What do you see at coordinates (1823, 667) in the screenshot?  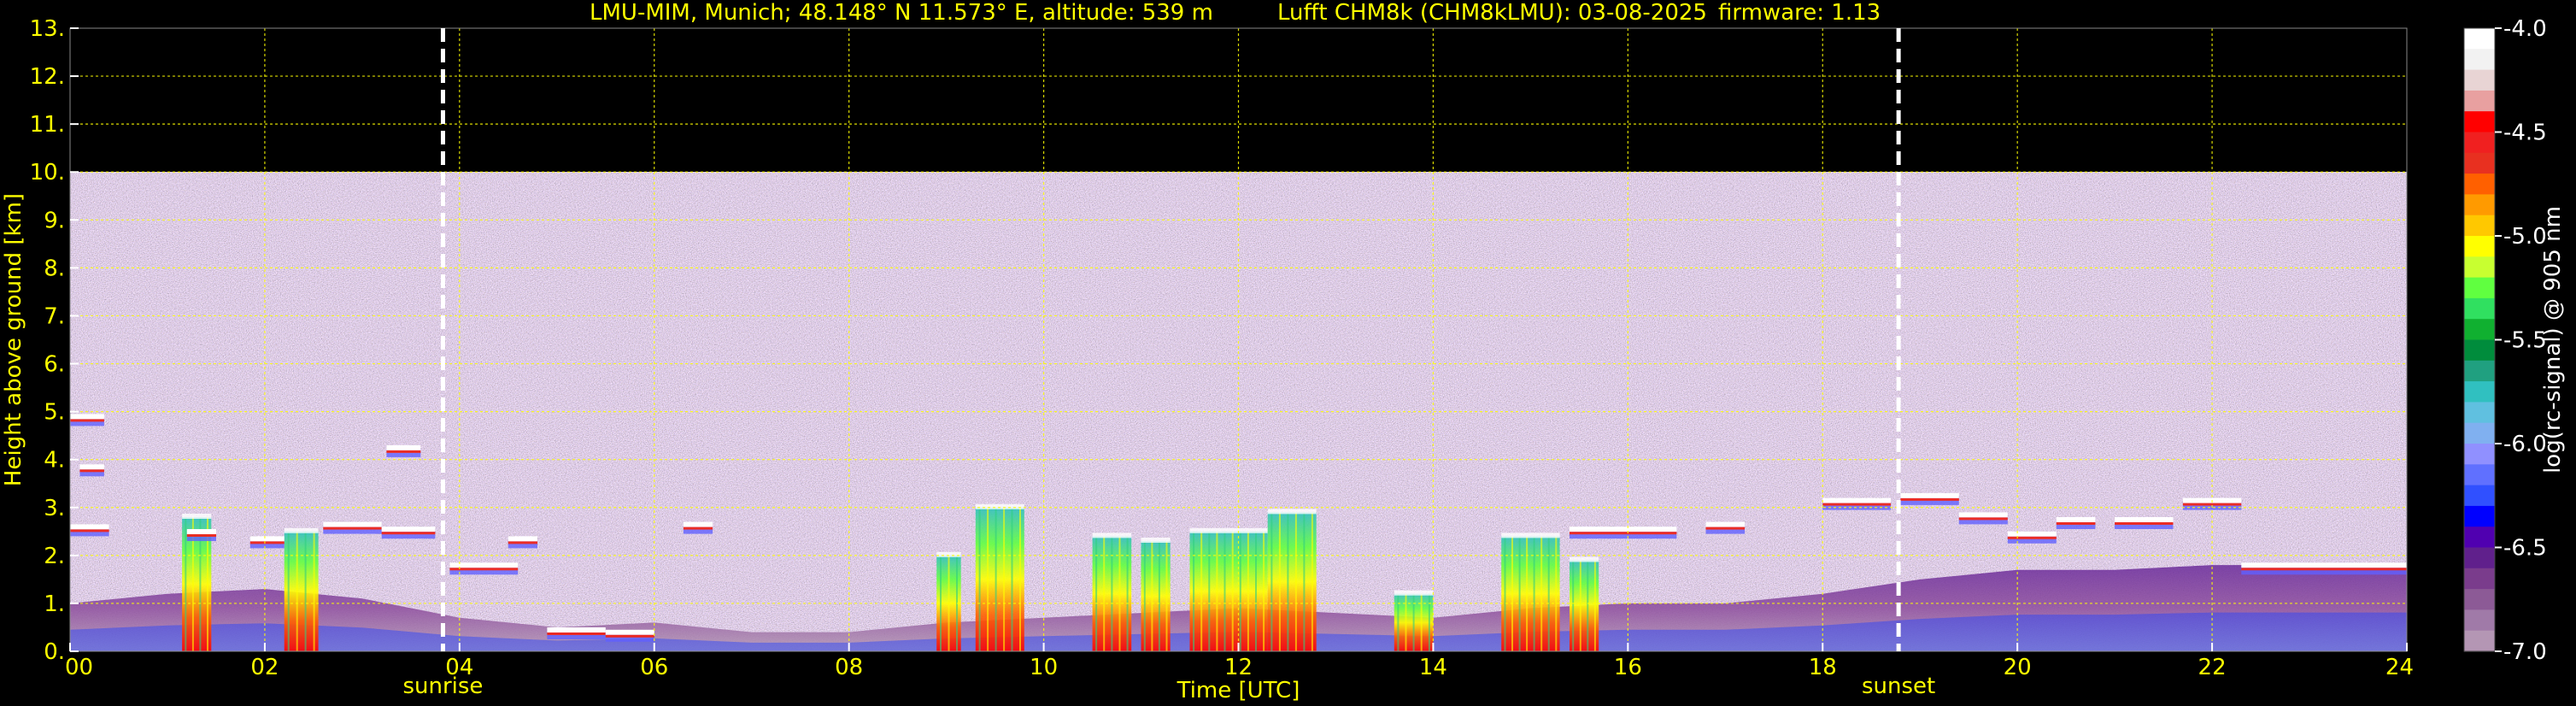 I see `x-tick-label: 18` at bounding box center [1823, 667].